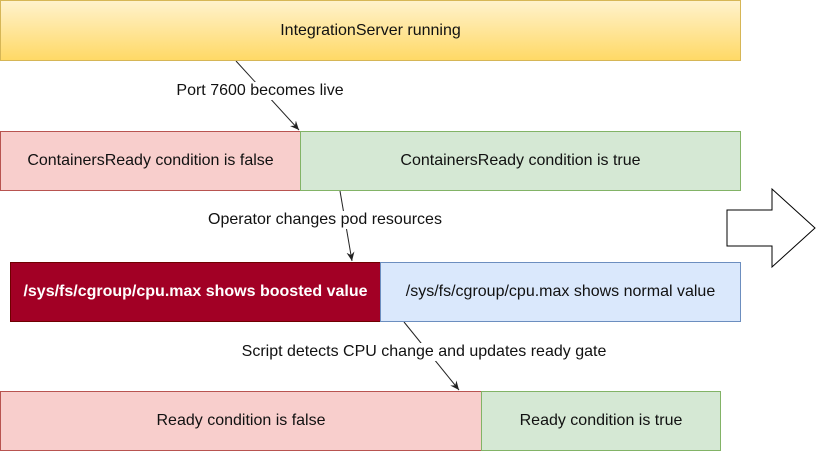  What do you see at coordinates (520, 161) in the screenshot?
I see `containers-ready-true-box: ContainersReady condition is true` at bounding box center [520, 161].